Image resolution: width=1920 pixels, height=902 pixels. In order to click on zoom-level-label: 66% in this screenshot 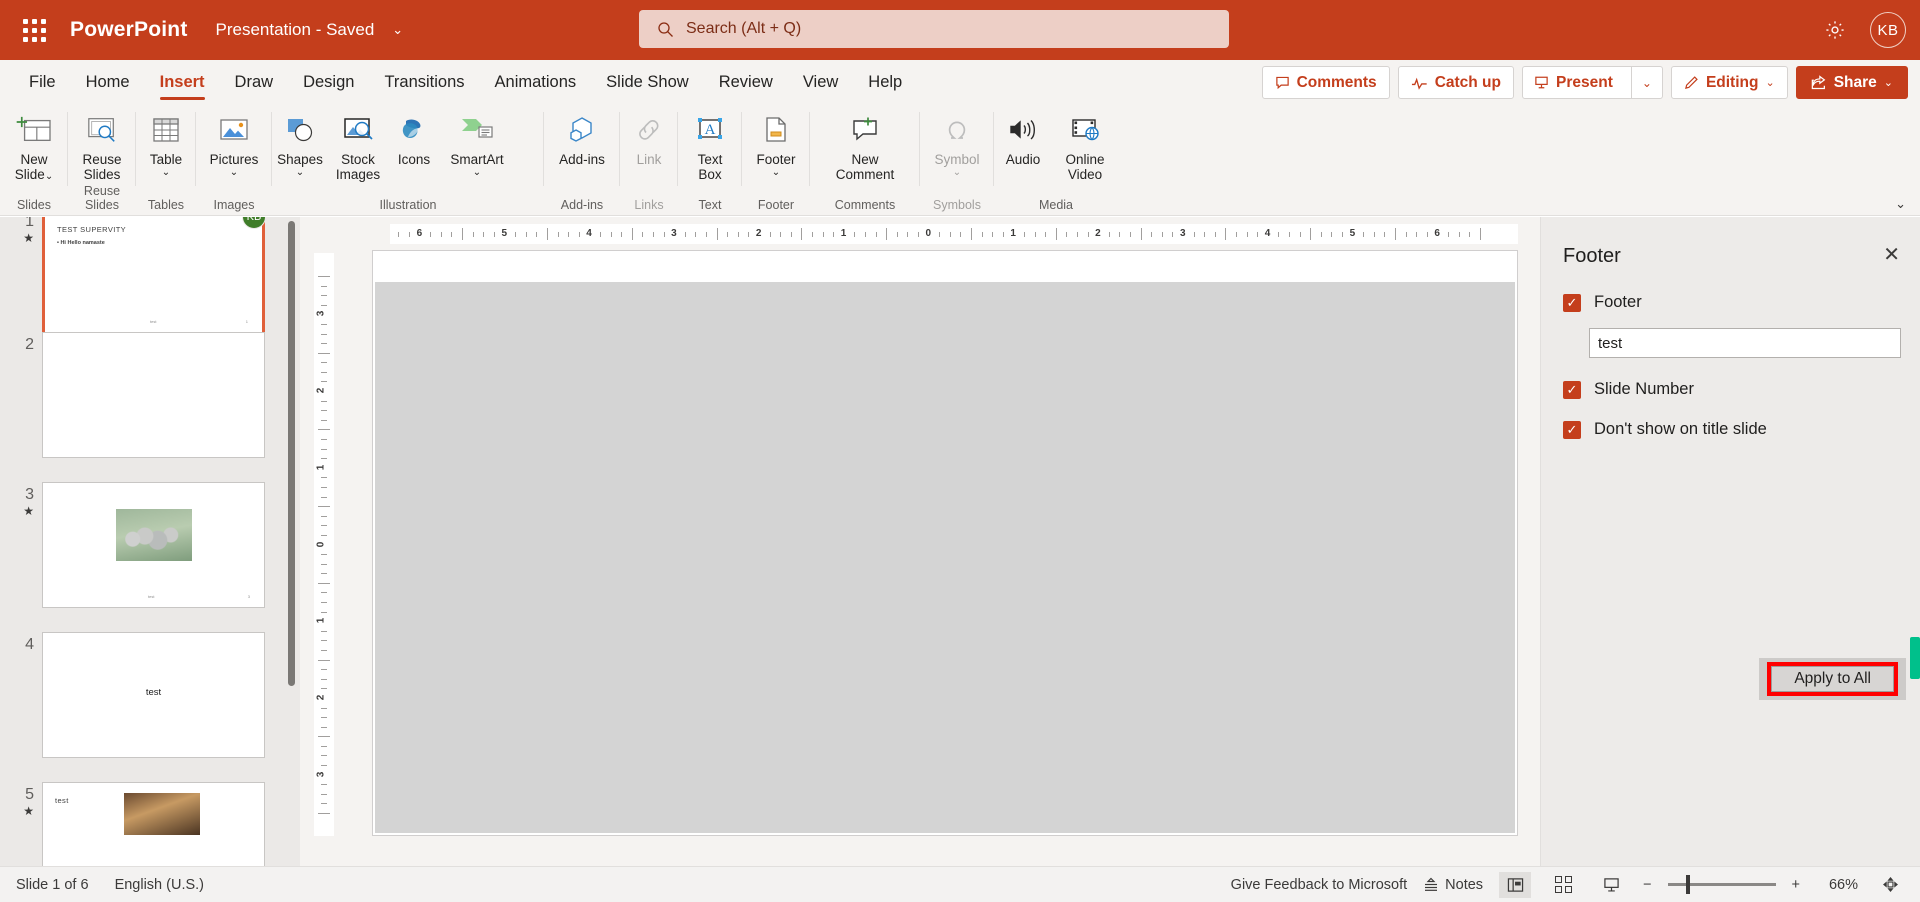, I will do `click(1837, 885)`.